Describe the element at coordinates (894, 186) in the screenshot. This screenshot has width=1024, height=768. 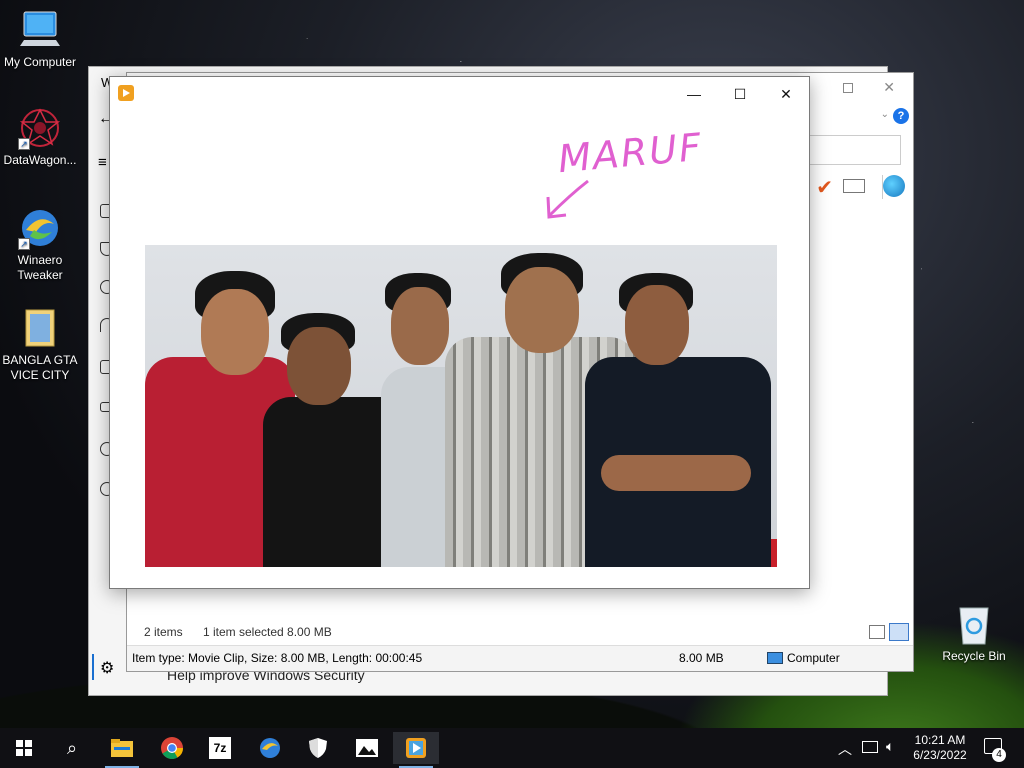
I see `globe-icon` at that location.